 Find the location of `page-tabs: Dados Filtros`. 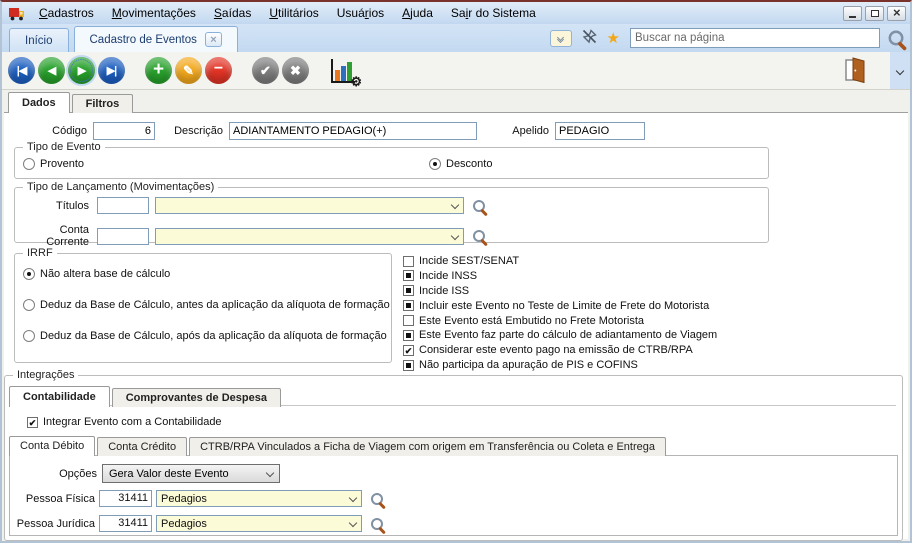

page-tabs: Dados Filtros is located at coordinates (71, 102).